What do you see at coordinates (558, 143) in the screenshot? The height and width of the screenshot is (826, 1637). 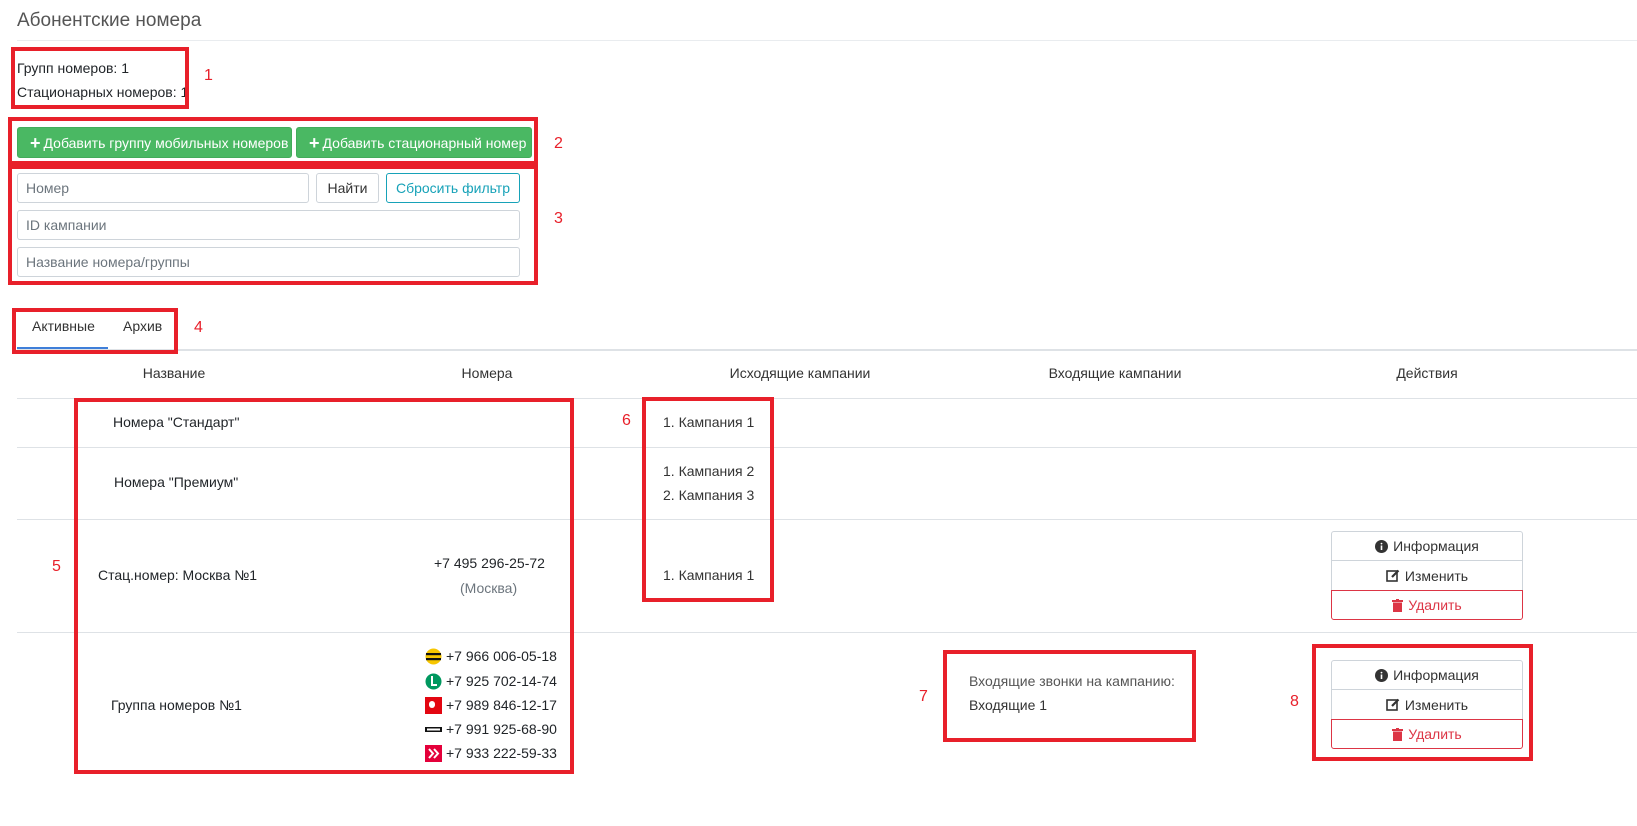 I see `annotation-number: 2` at bounding box center [558, 143].